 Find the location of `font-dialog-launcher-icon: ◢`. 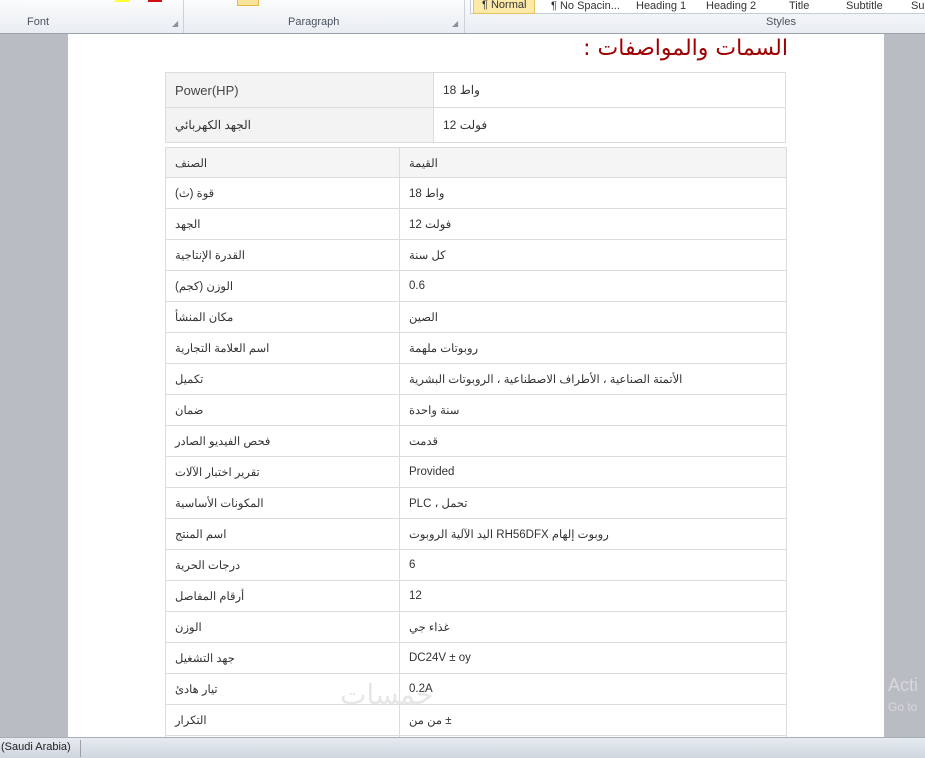

font-dialog-launcher-icon: ◢ is located at coordinates (175, 23).